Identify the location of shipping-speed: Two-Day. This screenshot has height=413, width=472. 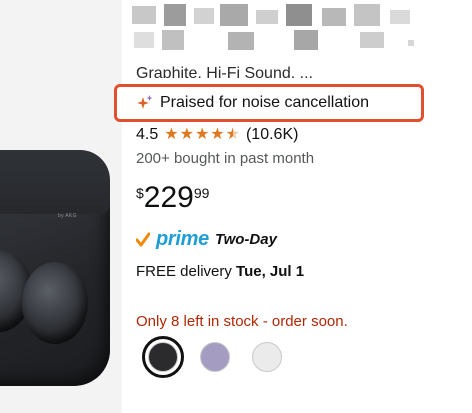
(245, 239).